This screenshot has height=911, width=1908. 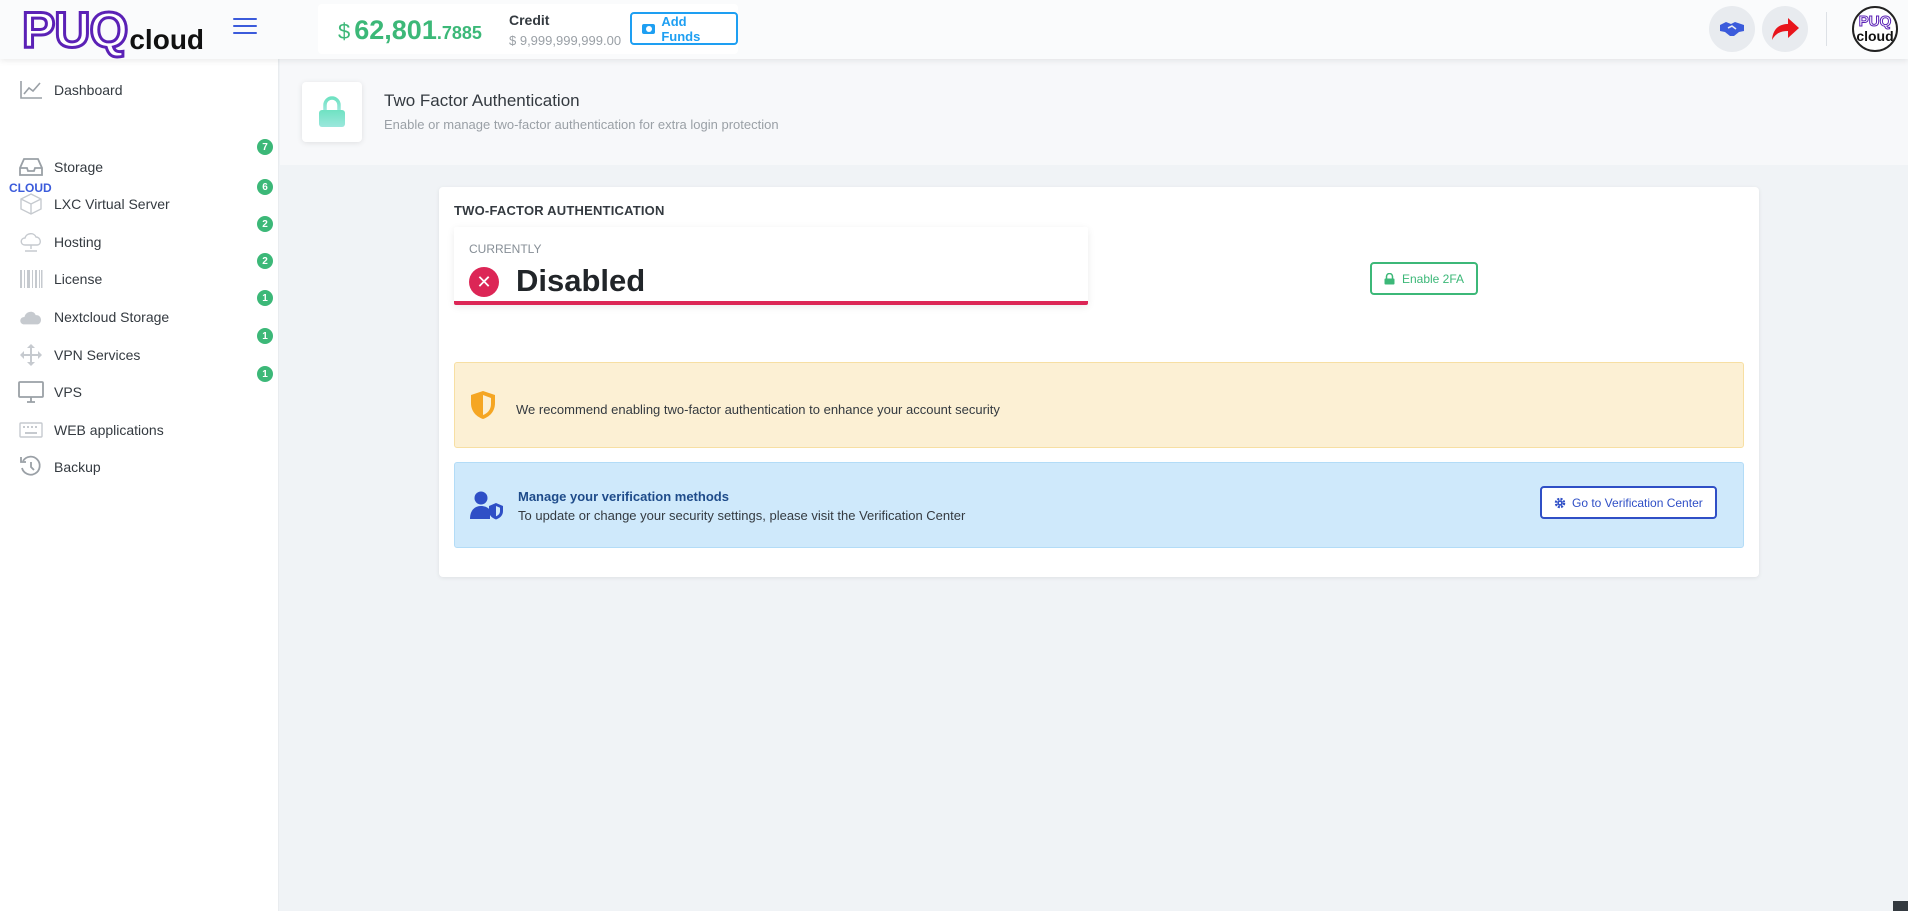 I want to click on header-divider, so click(x=1826, y=29).